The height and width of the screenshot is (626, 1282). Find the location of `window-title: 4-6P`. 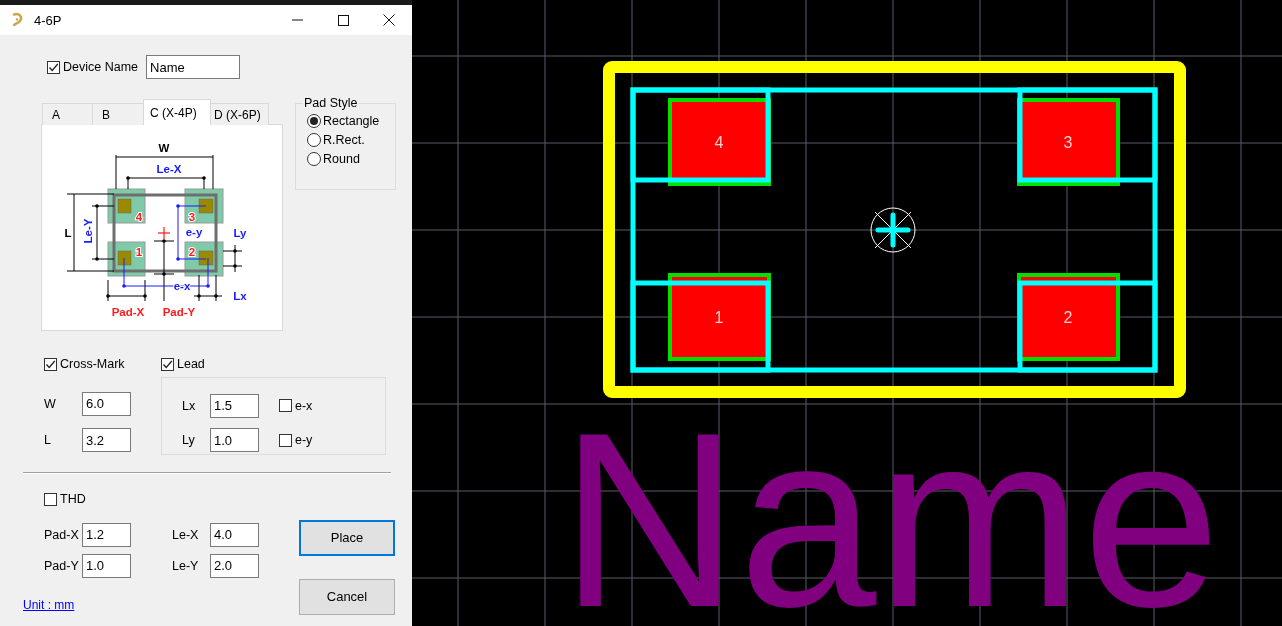

window-title: 4-6P is located at coordinates (48, 20).